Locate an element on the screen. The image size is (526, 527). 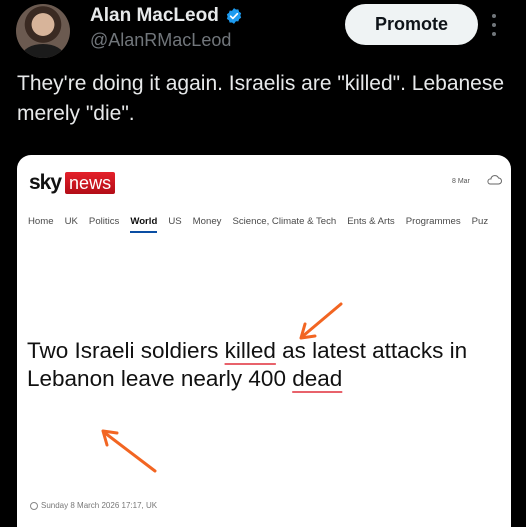
timestamp-text: Sunday 8 March 2026 17:17, UK is located at coordinates (99, 505).